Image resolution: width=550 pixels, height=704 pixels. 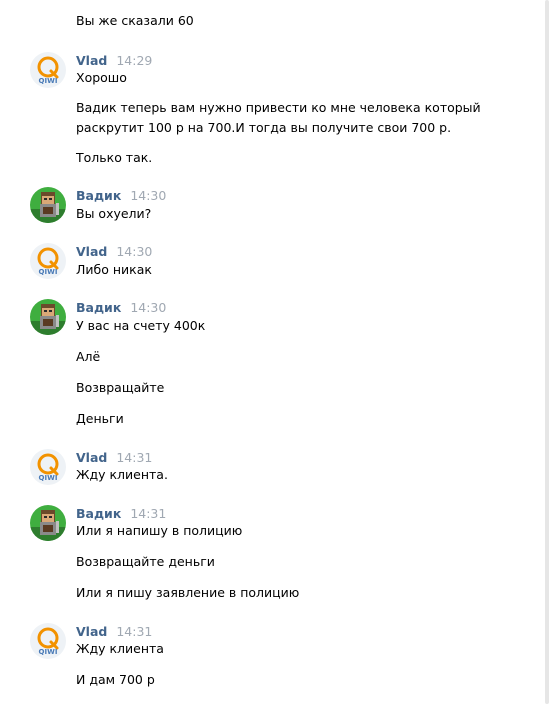 What do you see at coordinates (134, 60) in the screenshot?
I see `message-time: 14:29` at bounding box center [134, 60].